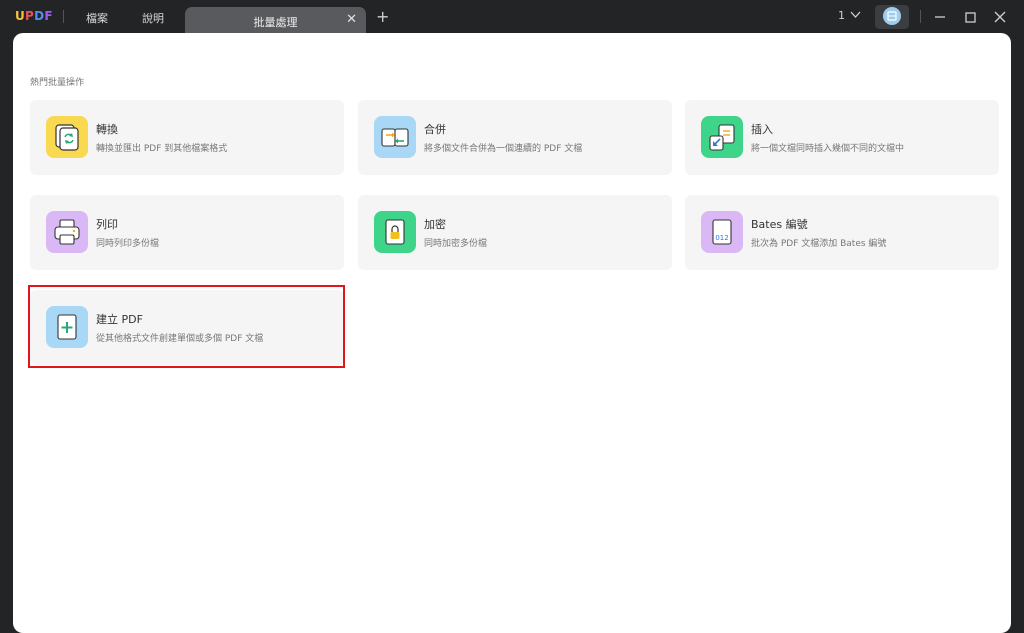 This screenshot has height=633, width=1024. I want to click on close-window-icon, so click(1000, 17).